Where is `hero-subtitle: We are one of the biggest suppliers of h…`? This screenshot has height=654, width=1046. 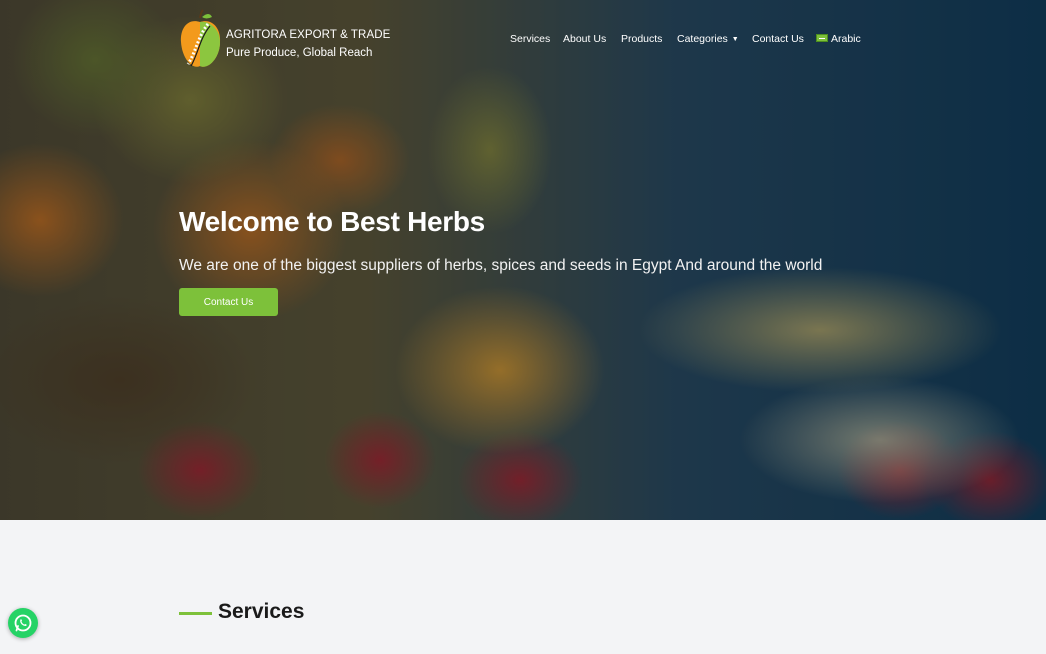
hero-subtitle: We are one of the biggest suppliers of h… is located at coordinates (501, 265).